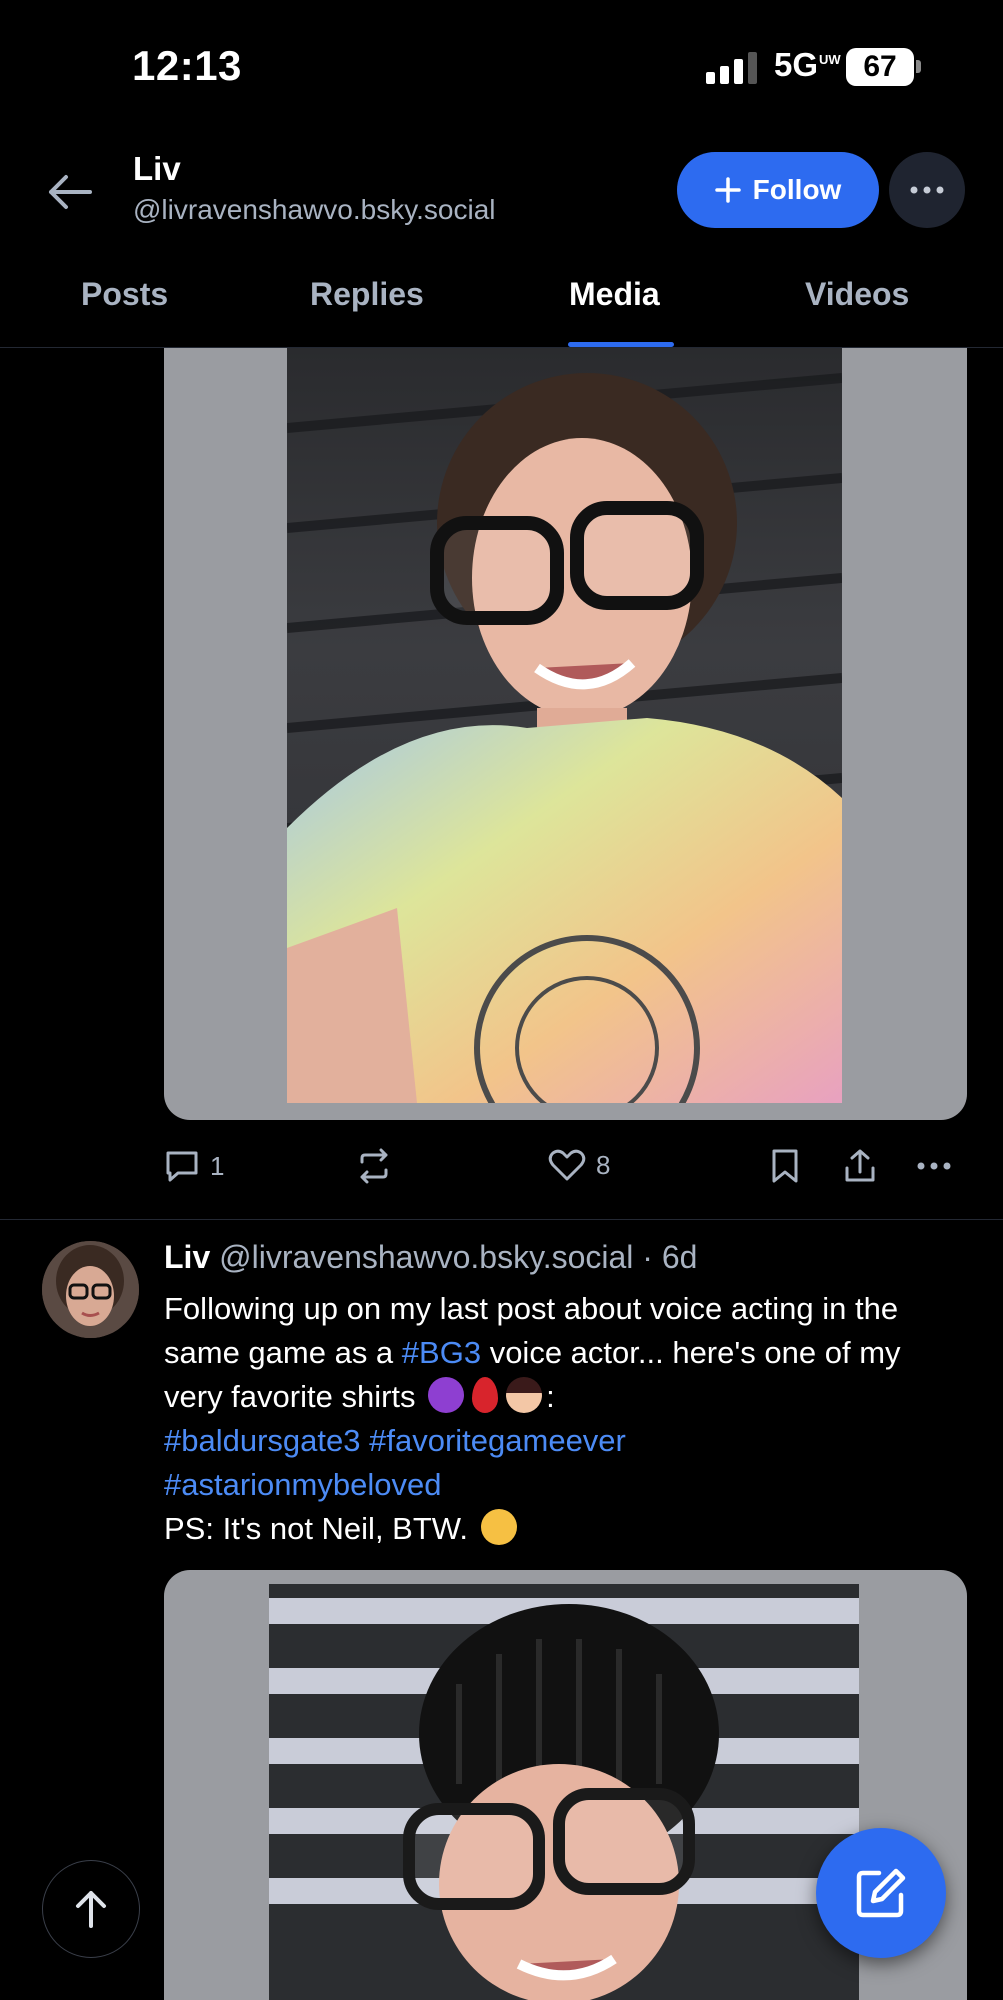 The width and height of the screenshot is (1003, 2000). What do you see at coordinates (614, 294) in the screenshot?
I see `tab-media: Media` at bounding box center [614, 294].